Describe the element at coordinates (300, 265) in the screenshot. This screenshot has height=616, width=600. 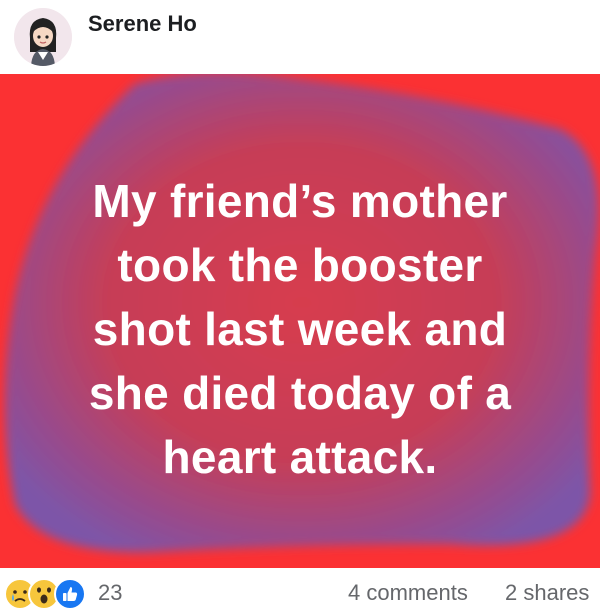
I see `post-text-line: took the booster` at that location.